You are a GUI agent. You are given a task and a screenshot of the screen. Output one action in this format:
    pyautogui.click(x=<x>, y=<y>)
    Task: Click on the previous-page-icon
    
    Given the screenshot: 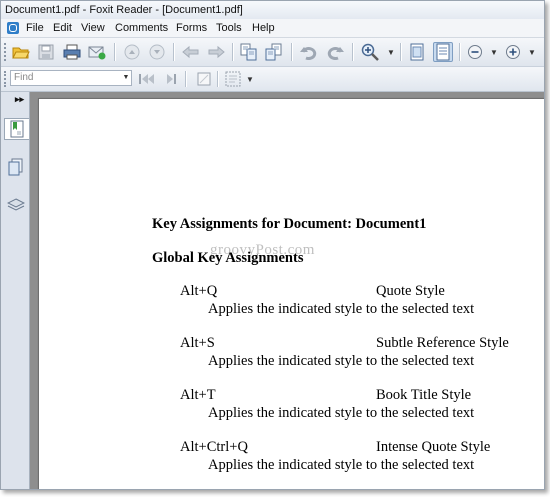 What is the action you would take?
    pyautogui.click(x=132, y=52)
    